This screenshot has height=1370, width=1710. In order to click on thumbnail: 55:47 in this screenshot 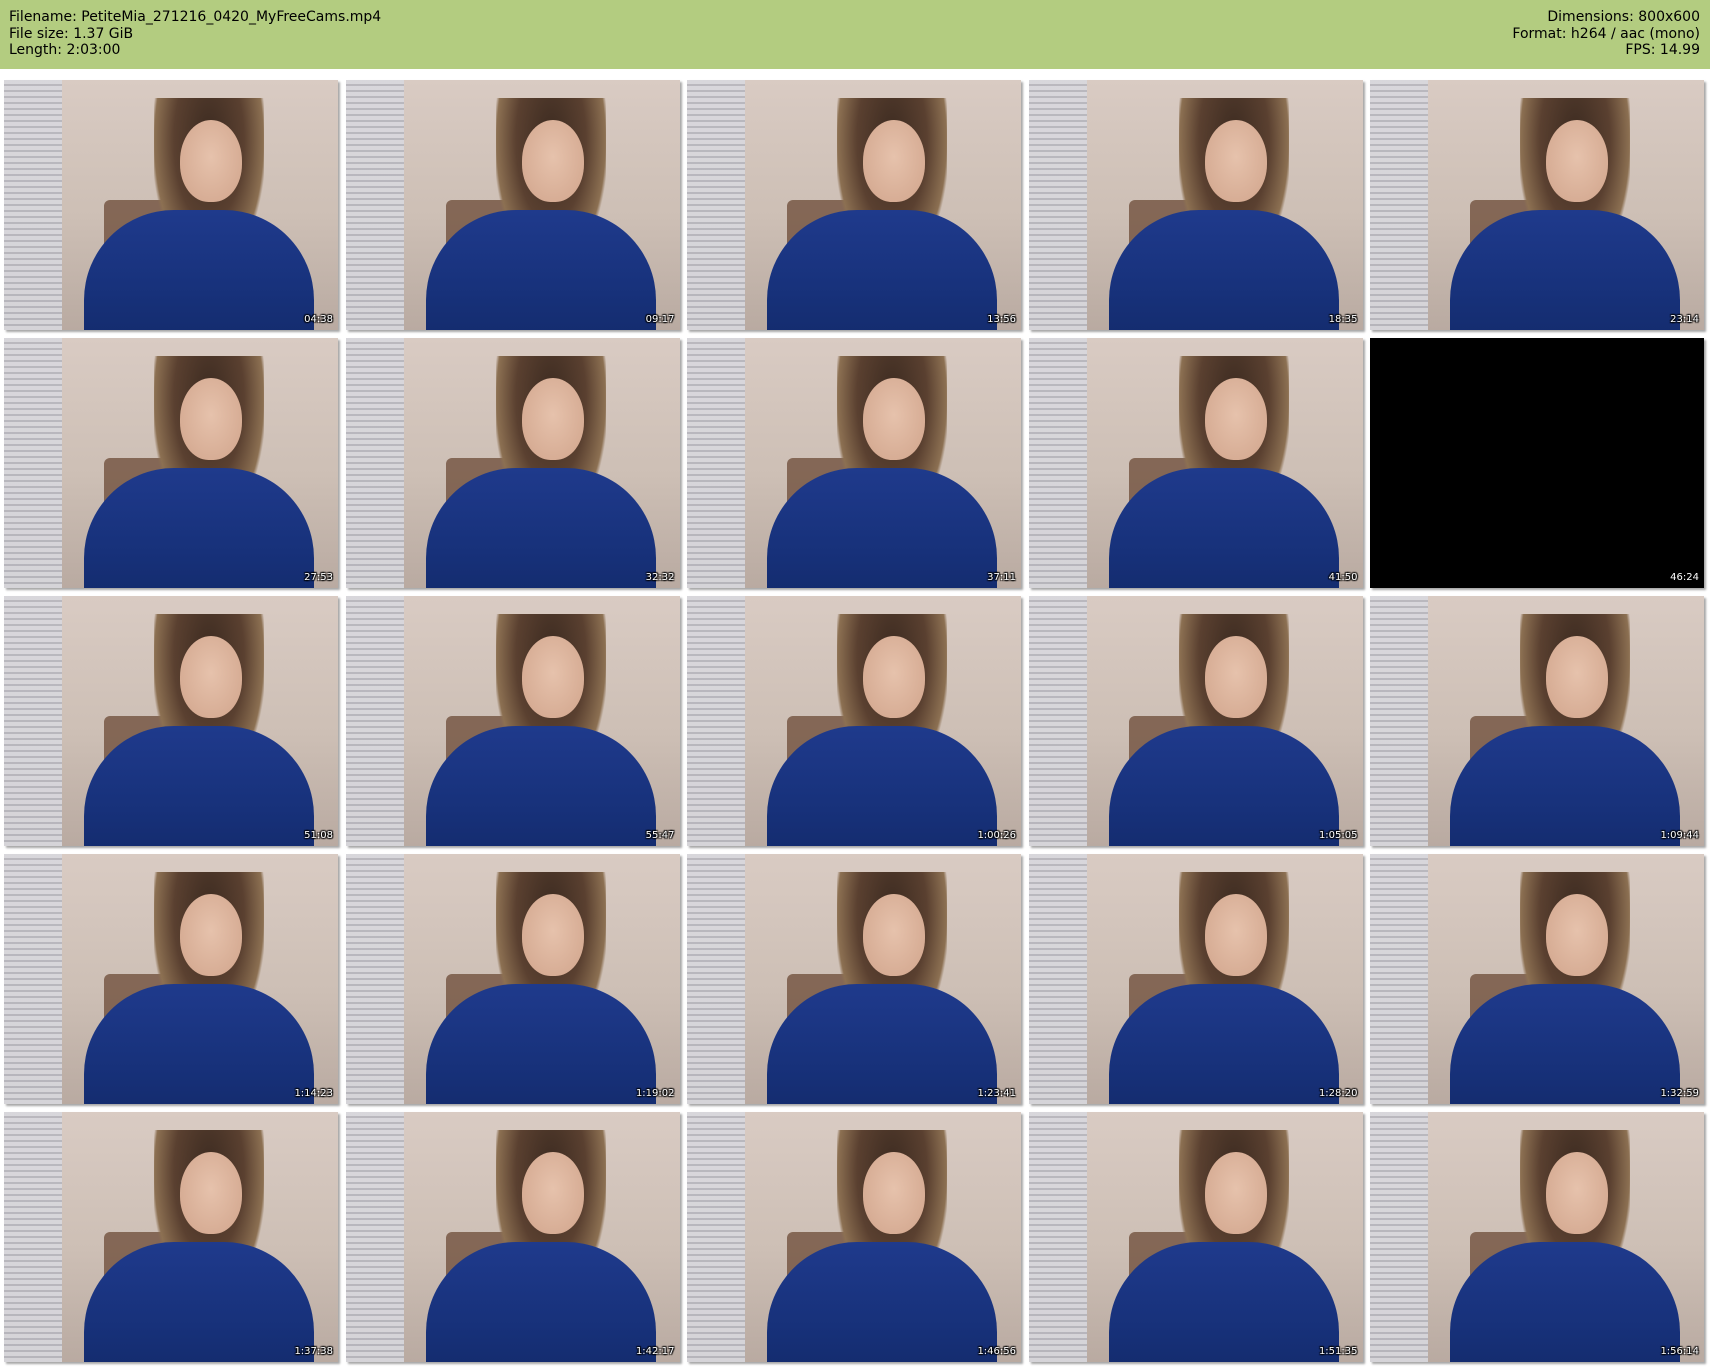, I will do `click(512, 721)`.